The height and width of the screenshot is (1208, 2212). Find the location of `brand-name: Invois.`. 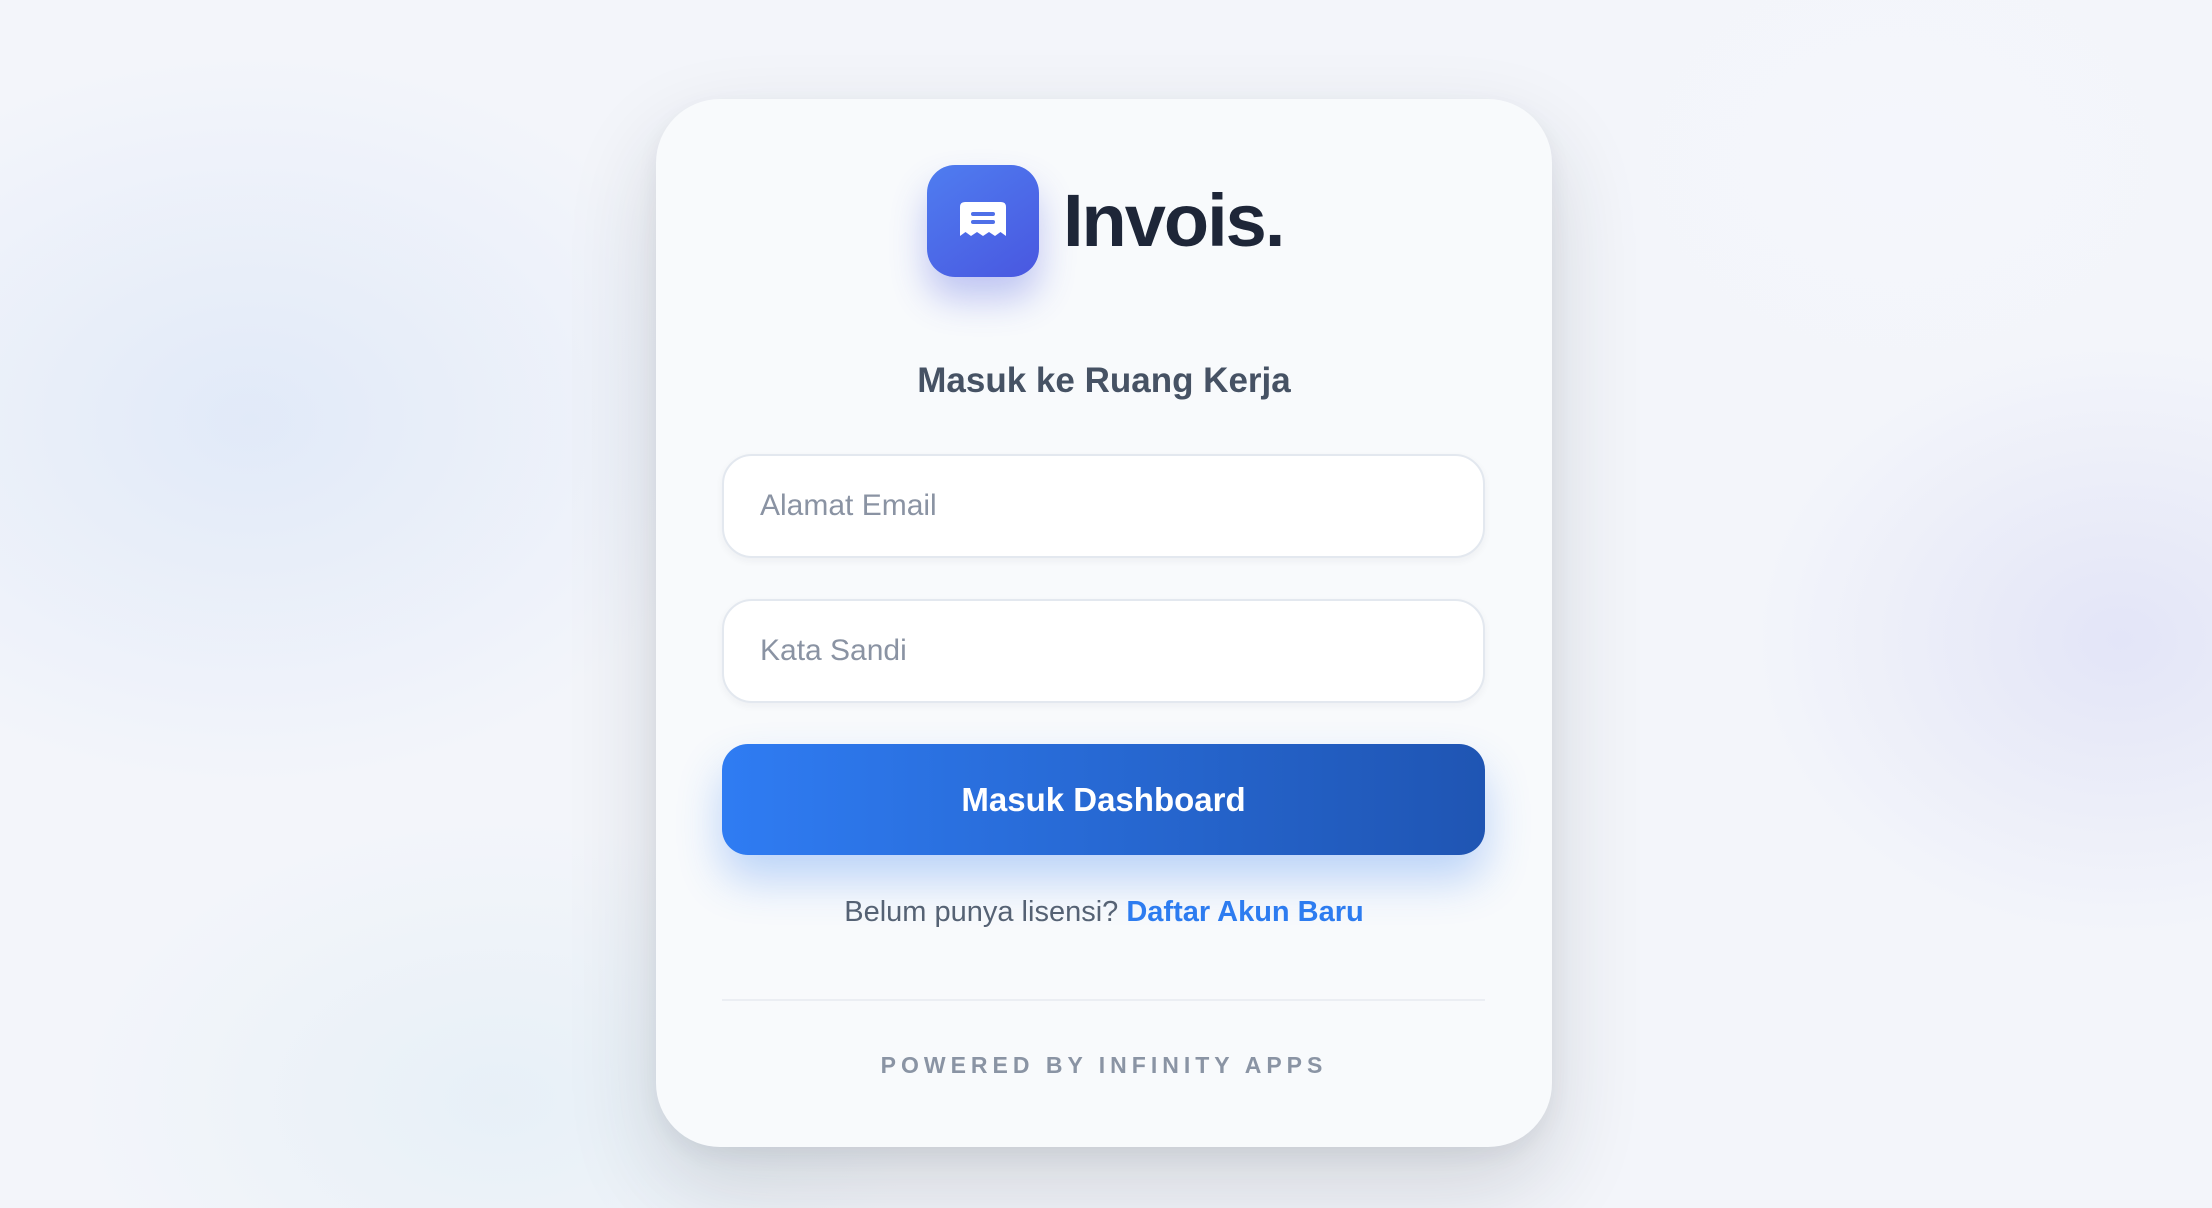

brand-name: Invois. is located at coordinates (1174, 220).